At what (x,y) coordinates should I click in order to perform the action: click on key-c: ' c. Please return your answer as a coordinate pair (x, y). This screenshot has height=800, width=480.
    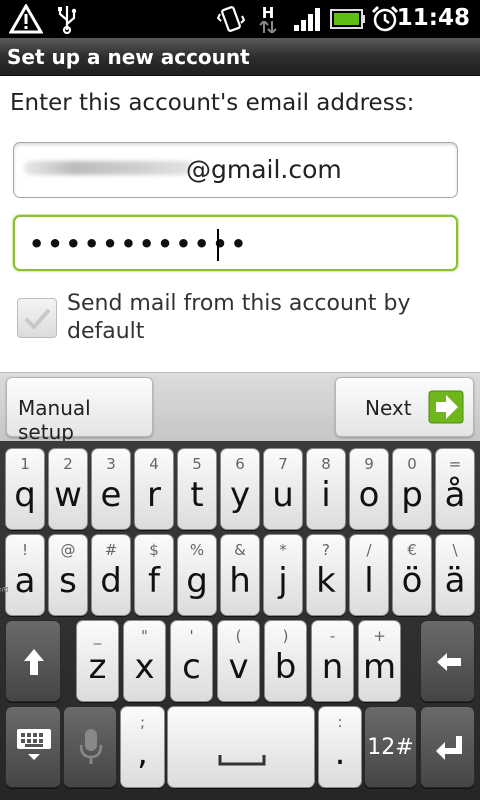
    Looking at the image, I should click on (191, 661).